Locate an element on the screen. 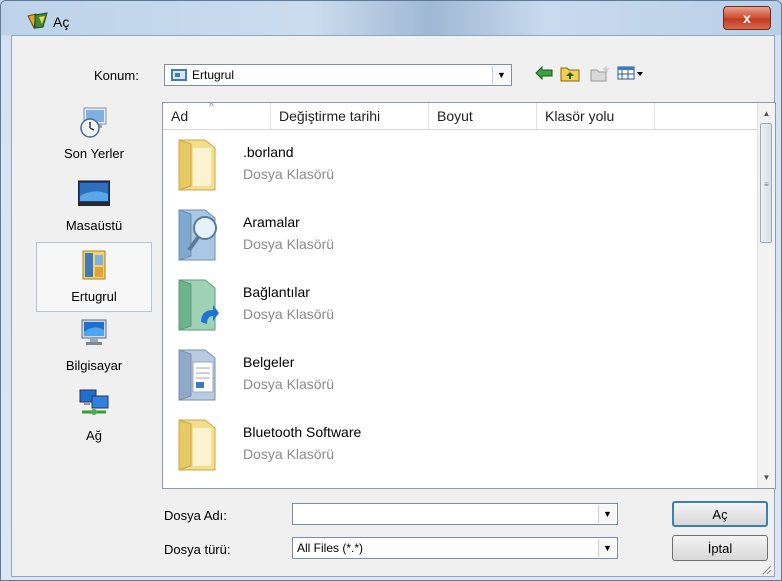  place-label: Bilgisayar is located at coordinates (94, 365).